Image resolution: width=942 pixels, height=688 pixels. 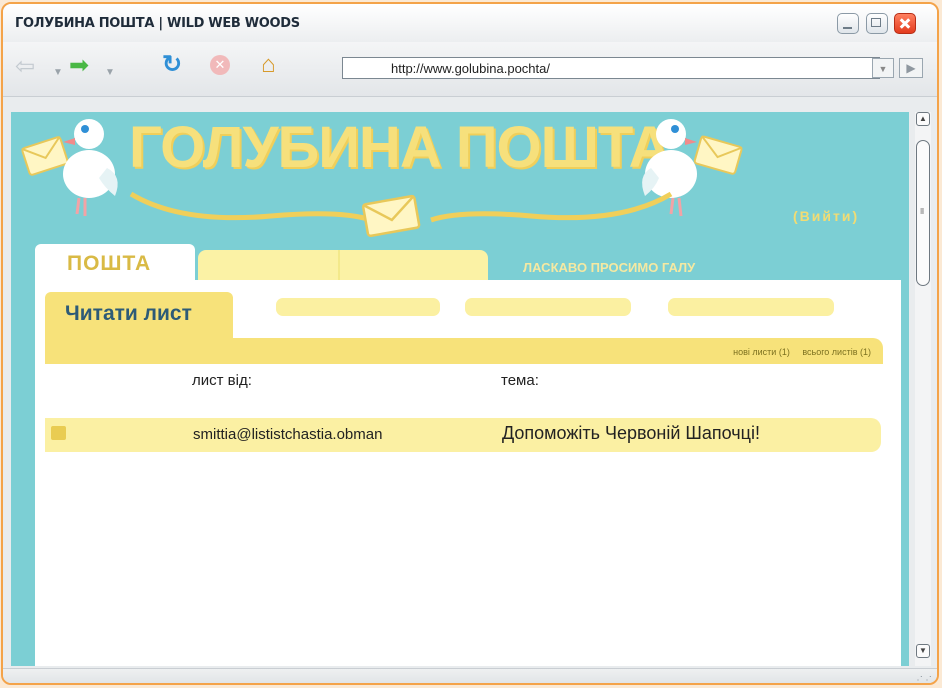 What do you see at coordinates (911, 68) in the screenshot?
I see `go-icon: ▶` at bounding box center [911, 68].